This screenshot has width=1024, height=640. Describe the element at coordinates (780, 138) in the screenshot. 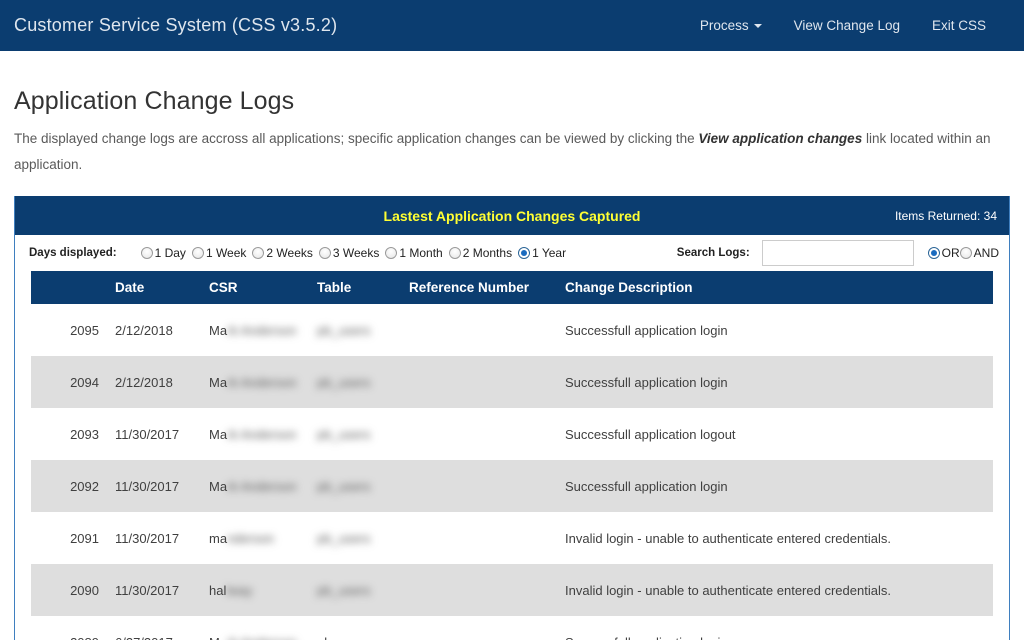

I see `view-application-changes-link: View application changes` at that location.